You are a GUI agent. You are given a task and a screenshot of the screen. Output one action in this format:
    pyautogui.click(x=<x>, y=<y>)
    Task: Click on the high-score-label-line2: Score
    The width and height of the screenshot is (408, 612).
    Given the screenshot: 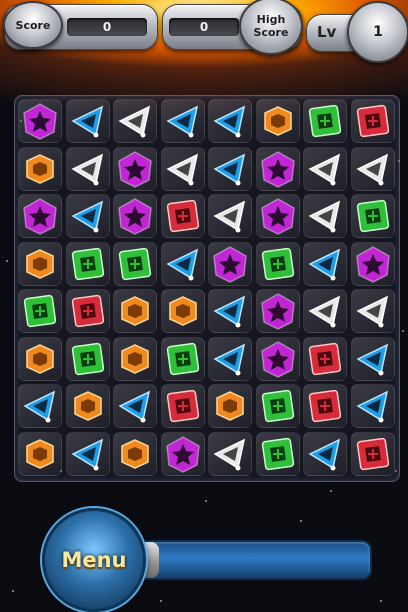 What is the action you would take?
    pyautogui.click(x=271, y=32)
    